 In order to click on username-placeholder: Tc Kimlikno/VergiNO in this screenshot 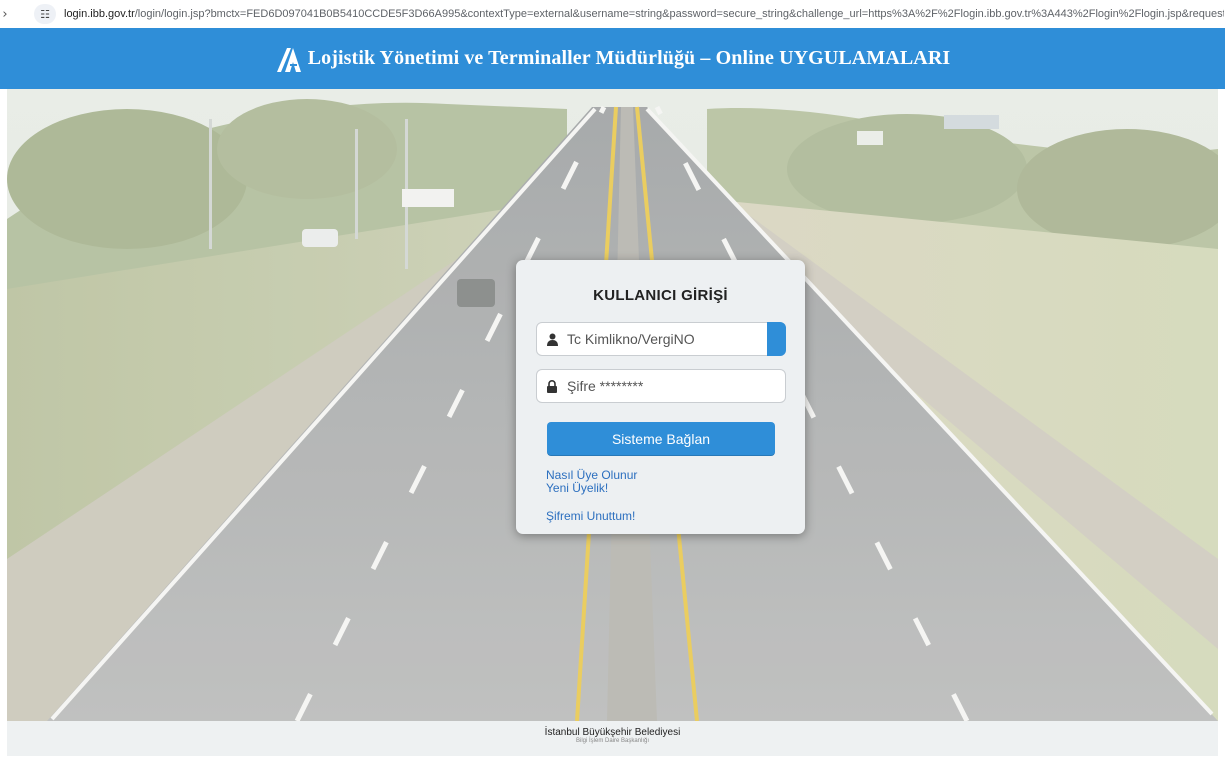, I will do `click(631, 339)`.